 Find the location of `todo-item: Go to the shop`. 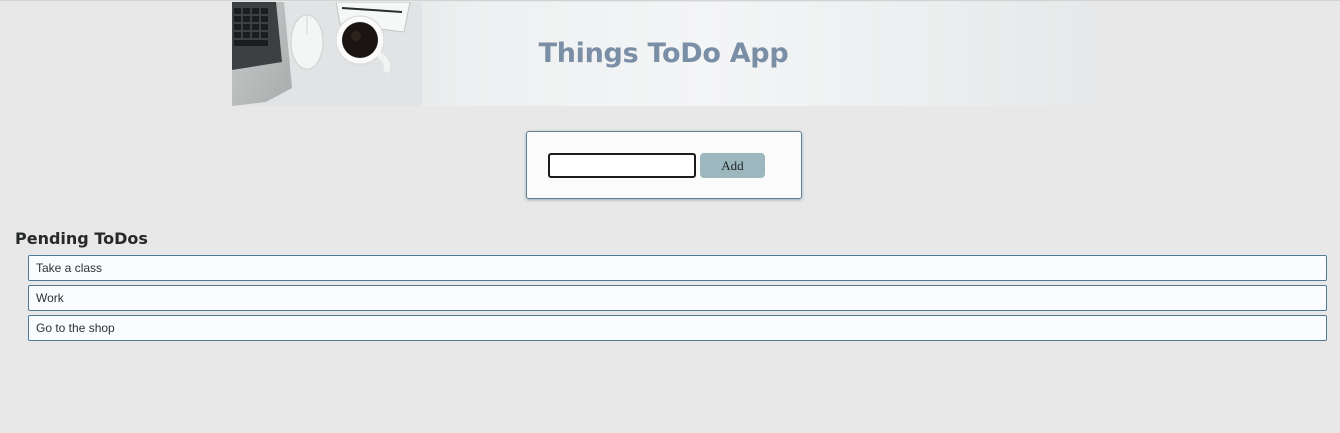

todo-item: Go to the shop is located at coordinates (677, 328).